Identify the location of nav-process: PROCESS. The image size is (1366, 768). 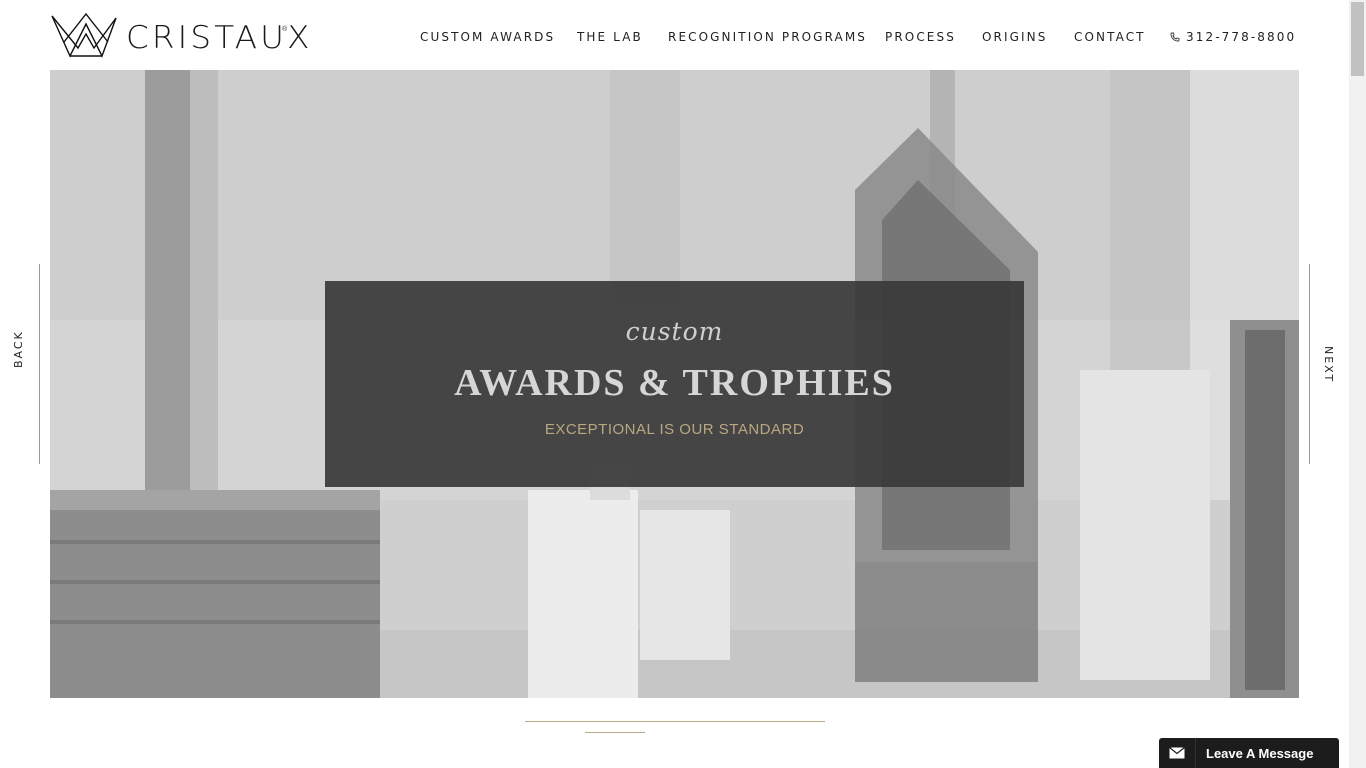
(920, 37).